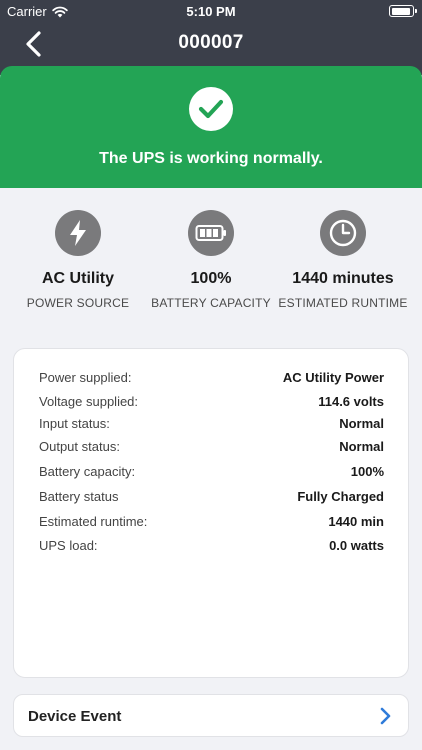 Image resolution: width=422 pixels, height=750 pixels. I want to click on summary-power-source: AC Utility POWER SOURCE, so click(78, 249).